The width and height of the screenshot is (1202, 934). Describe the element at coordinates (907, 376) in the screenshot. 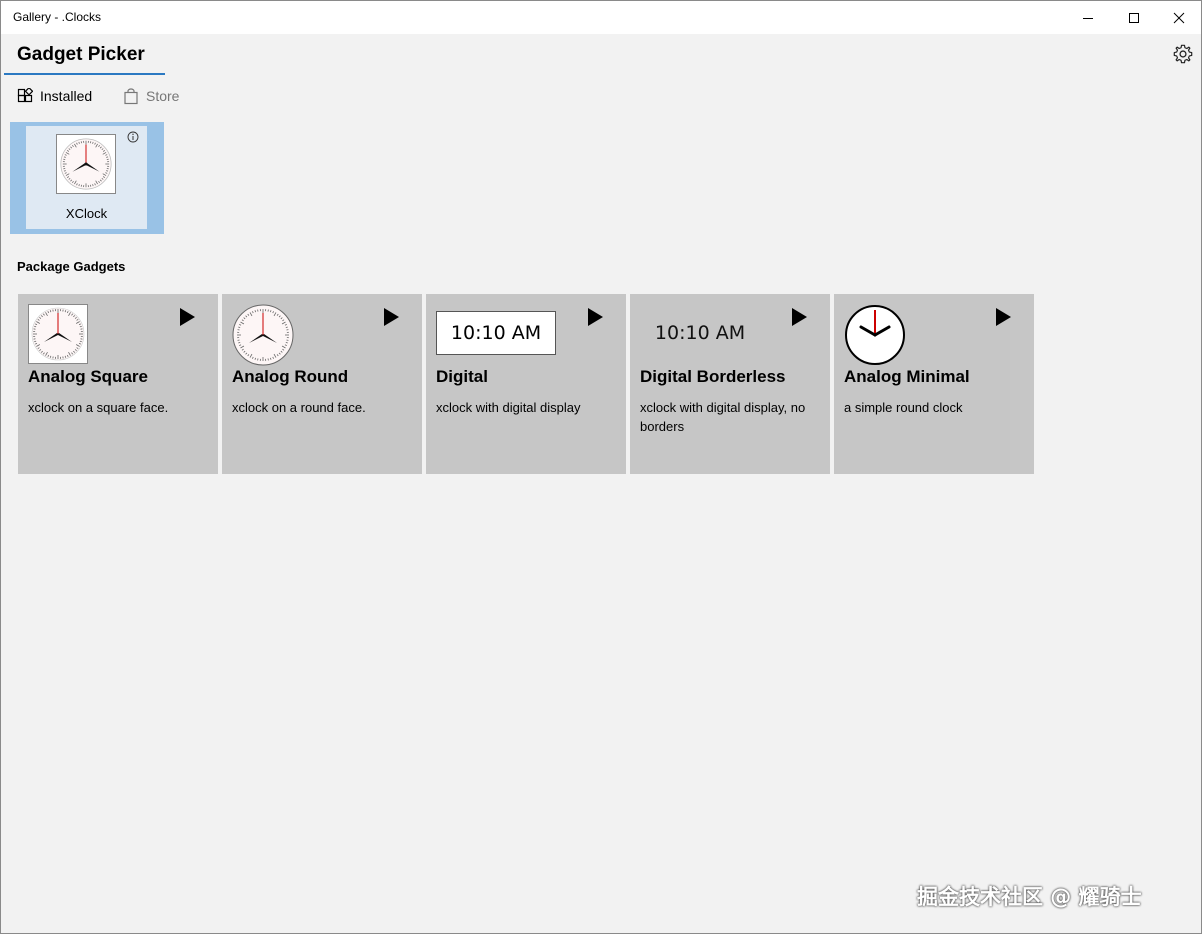

I see `gadget-name: Analog Minimal` at that location.